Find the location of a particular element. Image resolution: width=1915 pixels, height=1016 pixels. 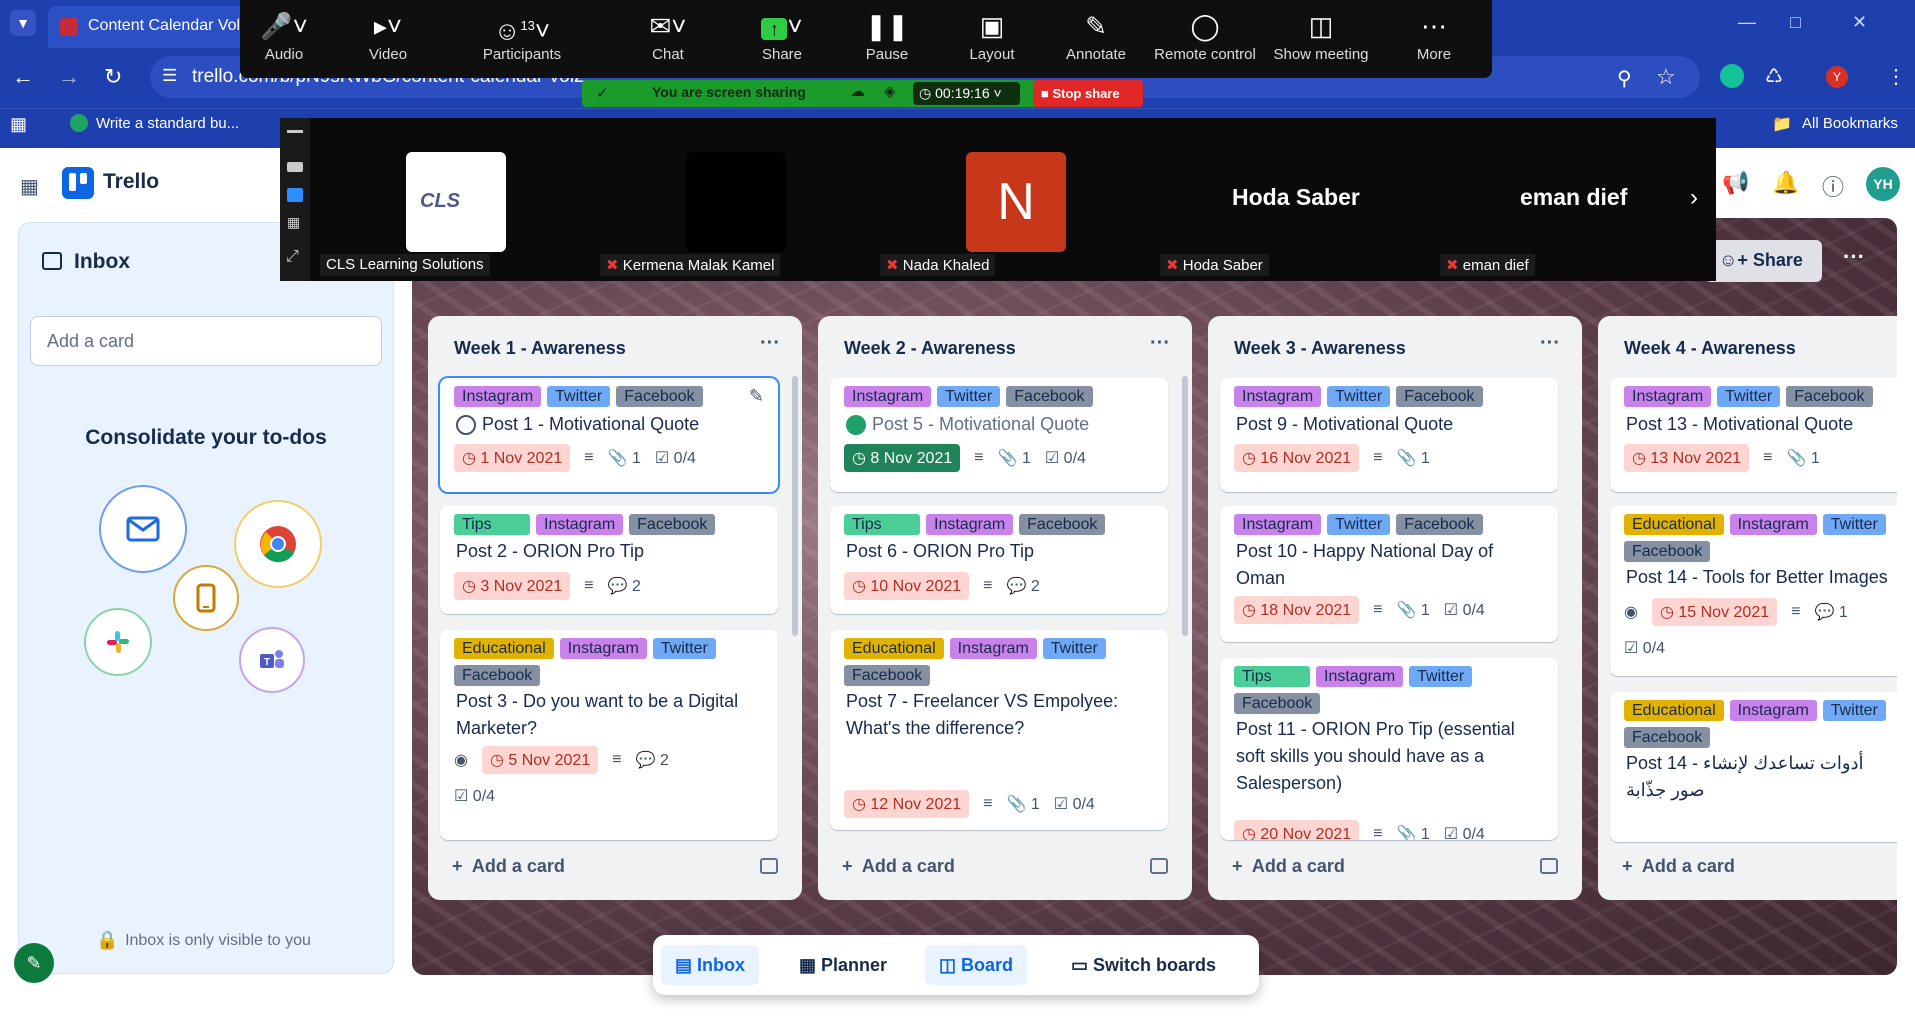

audio-button: 🎤˅ Audio is located at coordinates (284, 34).